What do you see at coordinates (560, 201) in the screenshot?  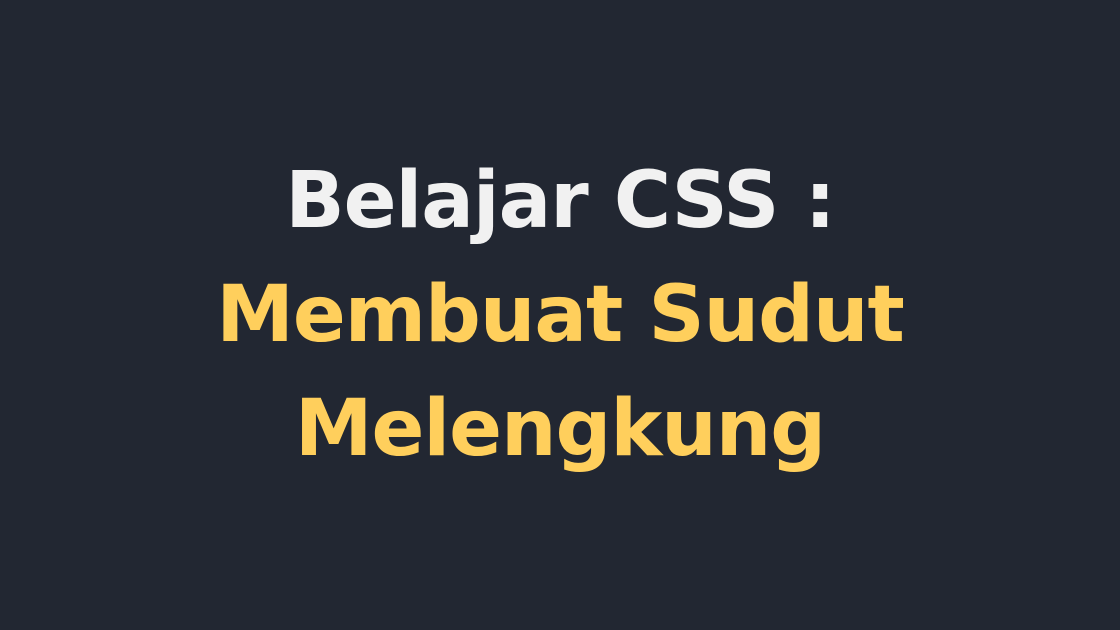 I see `title-line-1: Belajar CSS :` at bounding box center [560, 201].